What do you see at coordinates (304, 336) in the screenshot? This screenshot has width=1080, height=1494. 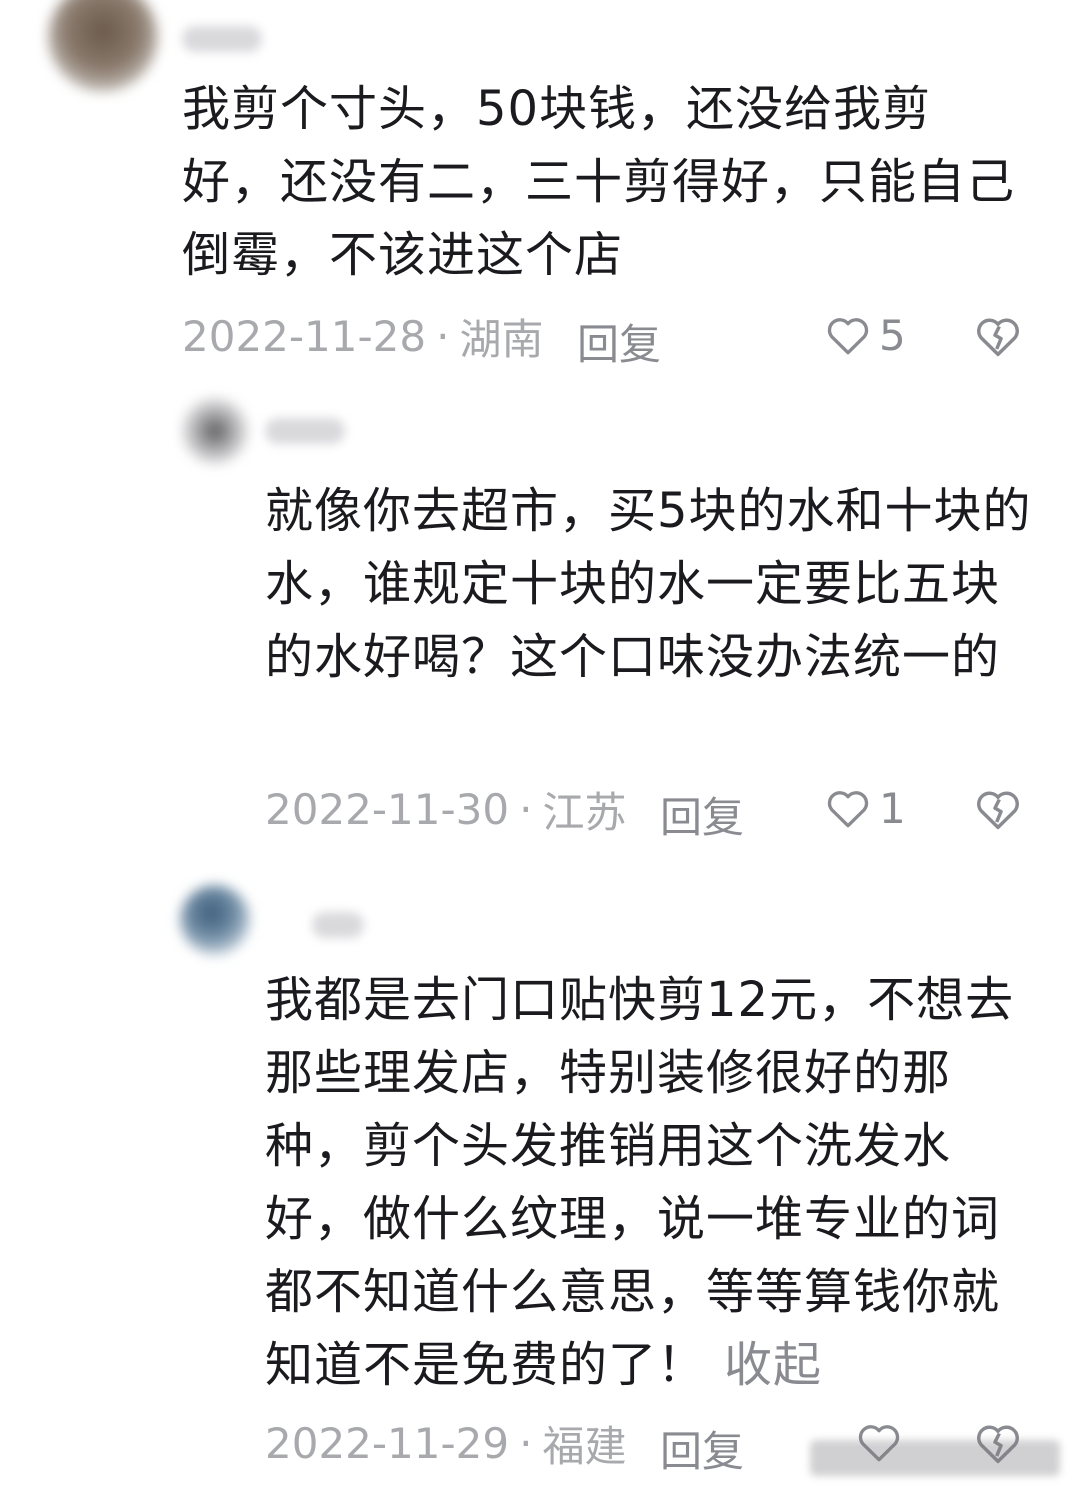 I see `comment-date: 2022-11-28` at bounding box center [304, 336].